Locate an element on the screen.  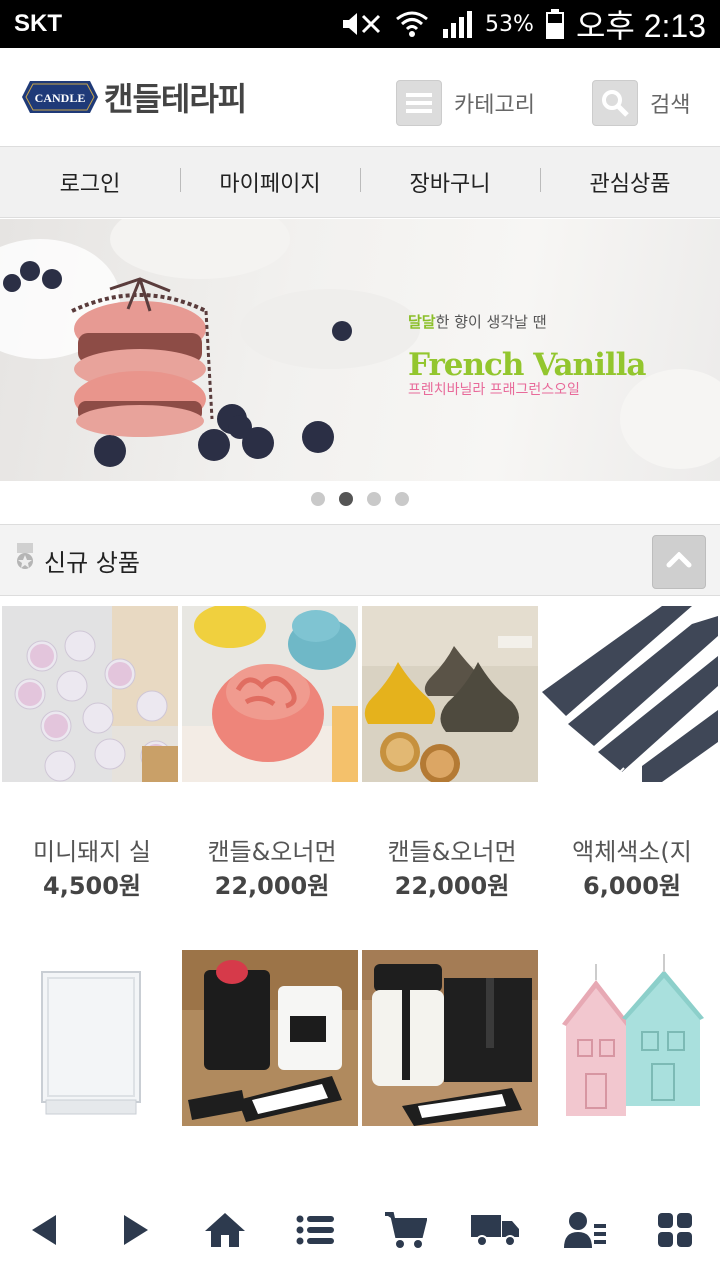
clock: 오후 2:13 is located at coordinates (640, 26).